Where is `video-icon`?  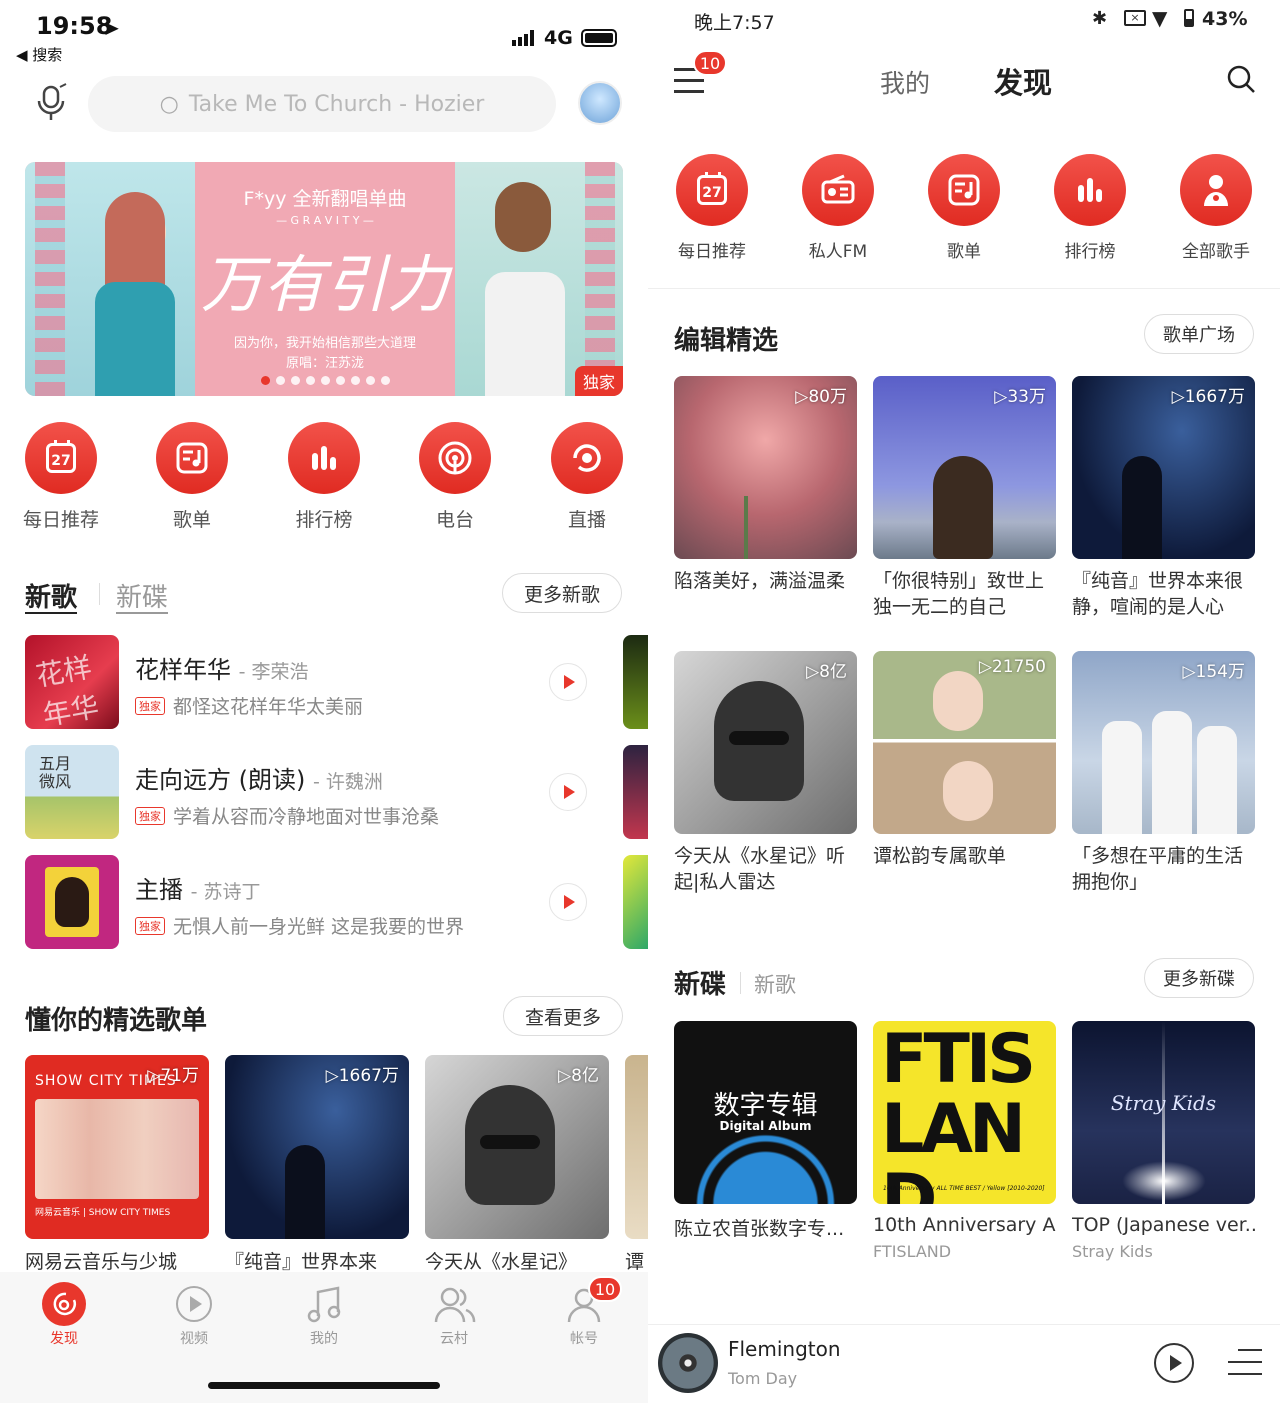
video-icon is located at coordinates (194, 1304).